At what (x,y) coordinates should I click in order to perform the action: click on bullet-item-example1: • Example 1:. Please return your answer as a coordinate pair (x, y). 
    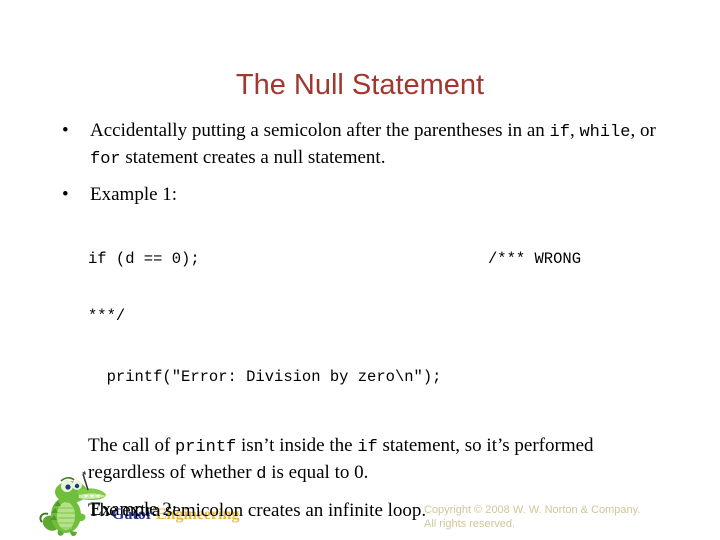
    Looking at the image, I should click on (360, 194).